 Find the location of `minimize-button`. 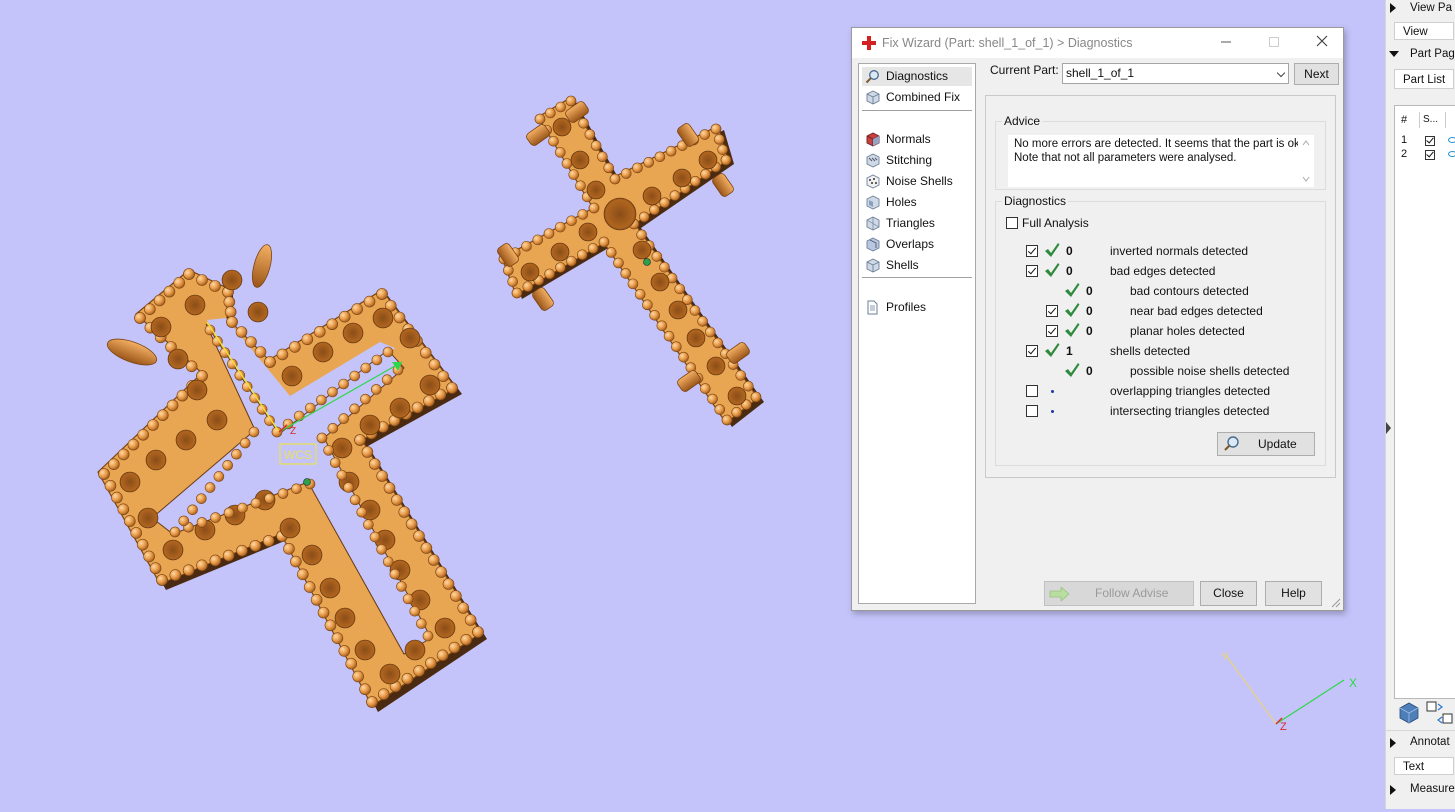

minimize-button is located at coordinates (1226, 43).